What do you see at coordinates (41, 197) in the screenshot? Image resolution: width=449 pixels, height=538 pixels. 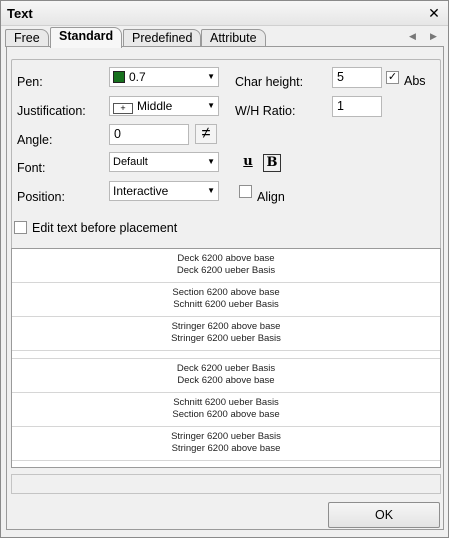 I see `position-label: Position:` at bounding box center [41, 197].